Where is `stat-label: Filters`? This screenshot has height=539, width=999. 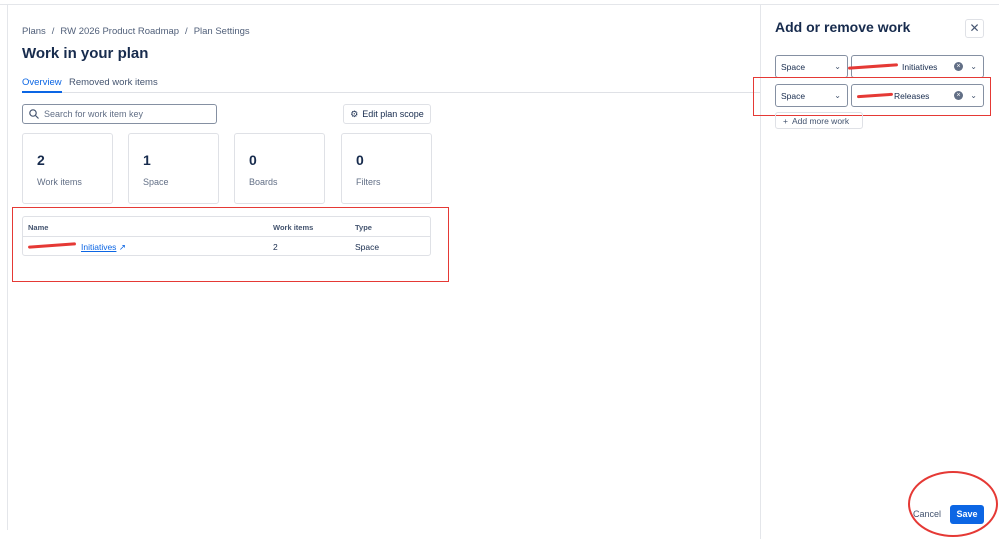
stat-label: Filters is located at coordinates (368, 182).